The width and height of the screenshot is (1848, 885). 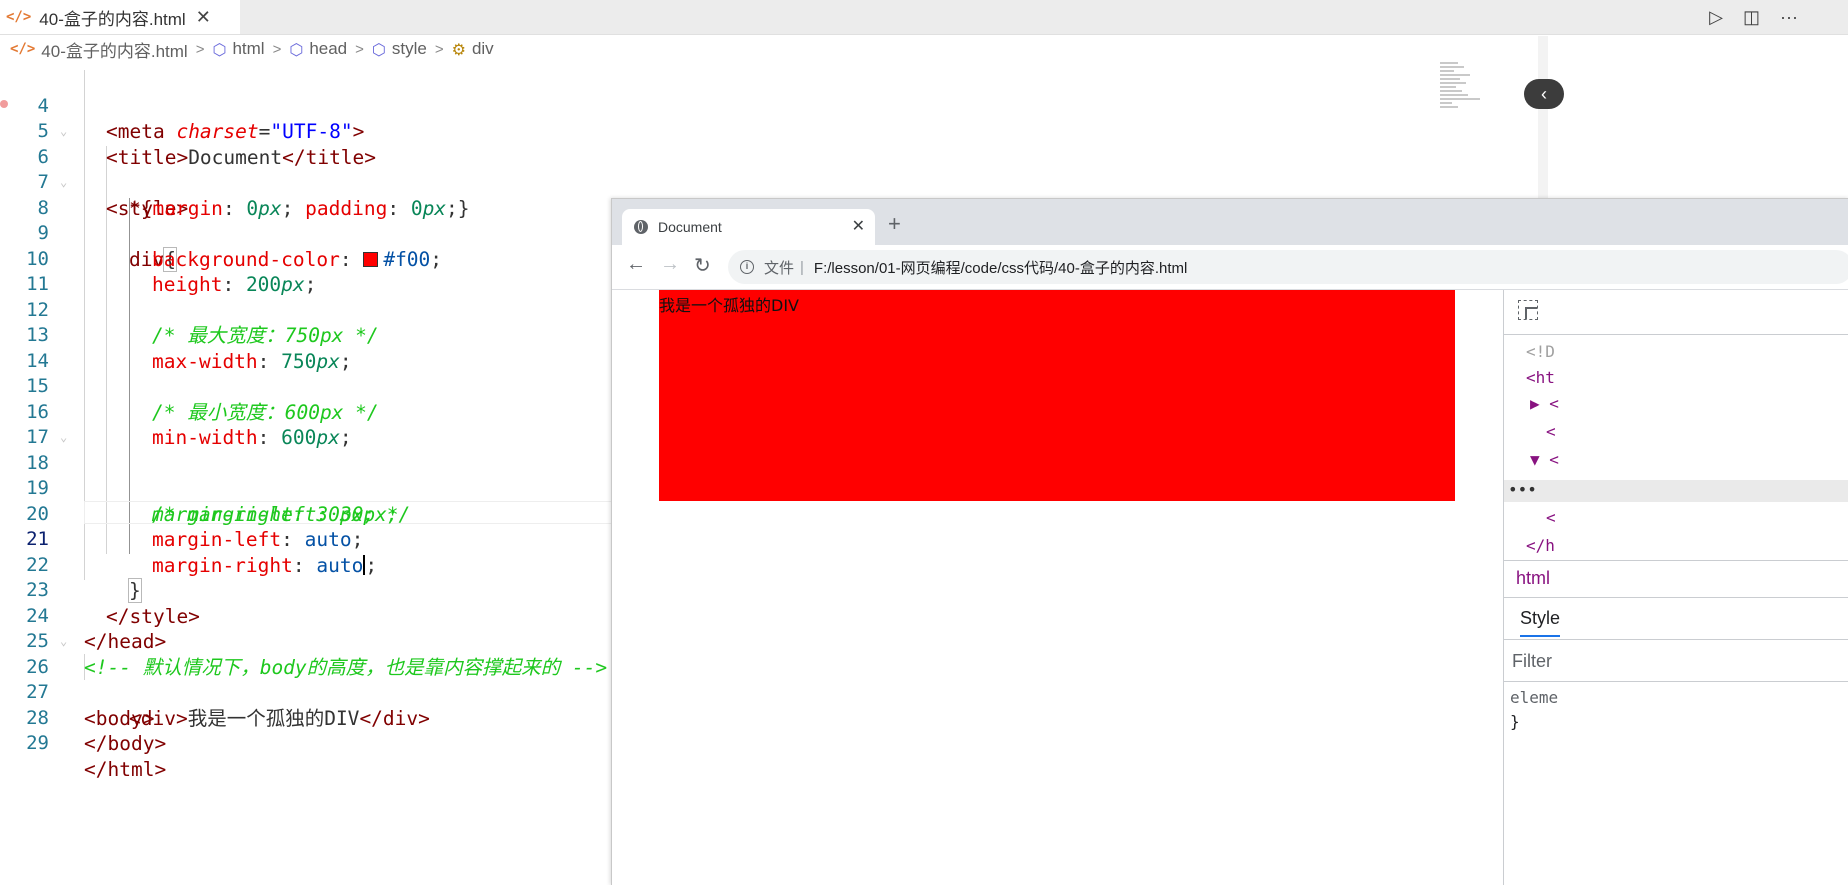 What do you see at coordinates (1676, 491) in the screenshot?
I see `selected-node-highlight` at bounding box center [1676, 491].